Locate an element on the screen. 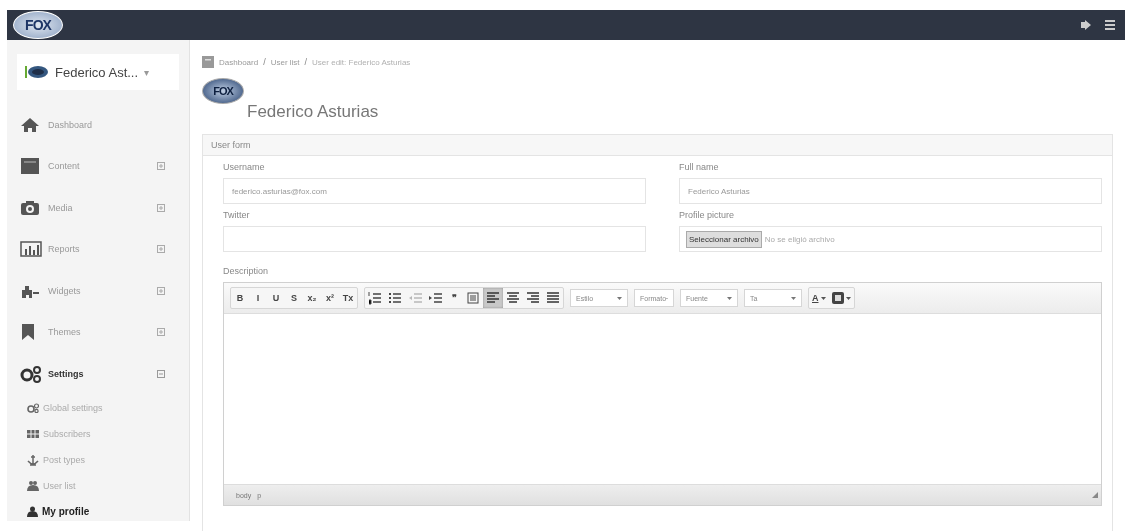 The height and width of the screenshot is (531, 1125). submenu-item: My profile is located at coordinates (98, 509).